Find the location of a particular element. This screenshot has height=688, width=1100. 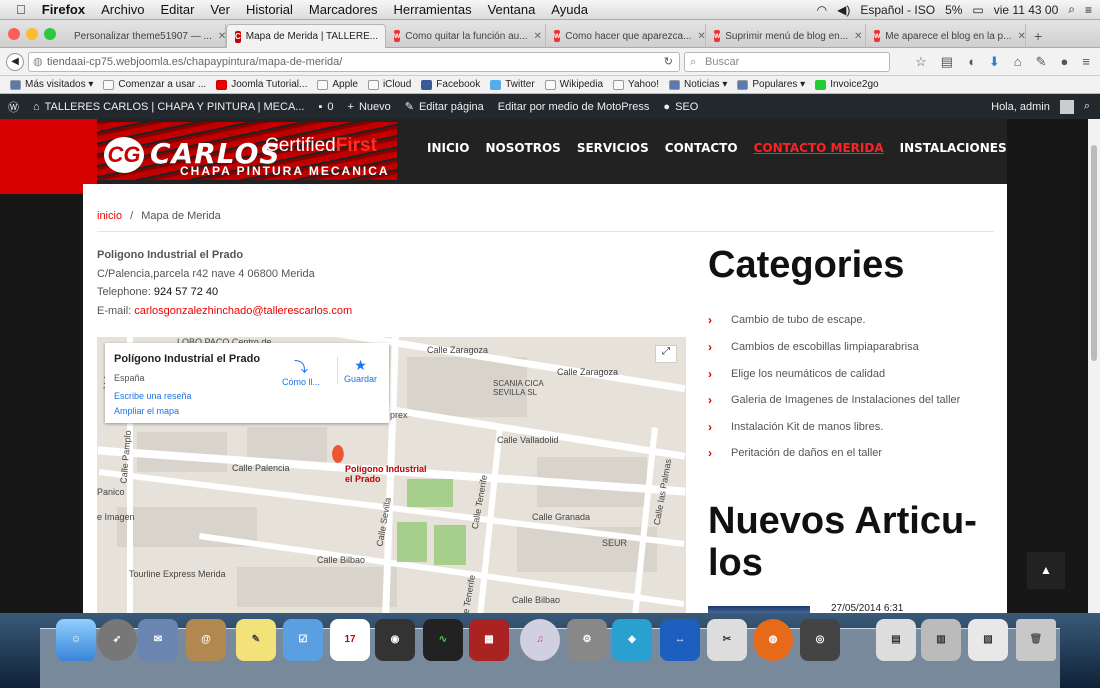

grab-icon: ✂ is located at coordinates (727, 640).